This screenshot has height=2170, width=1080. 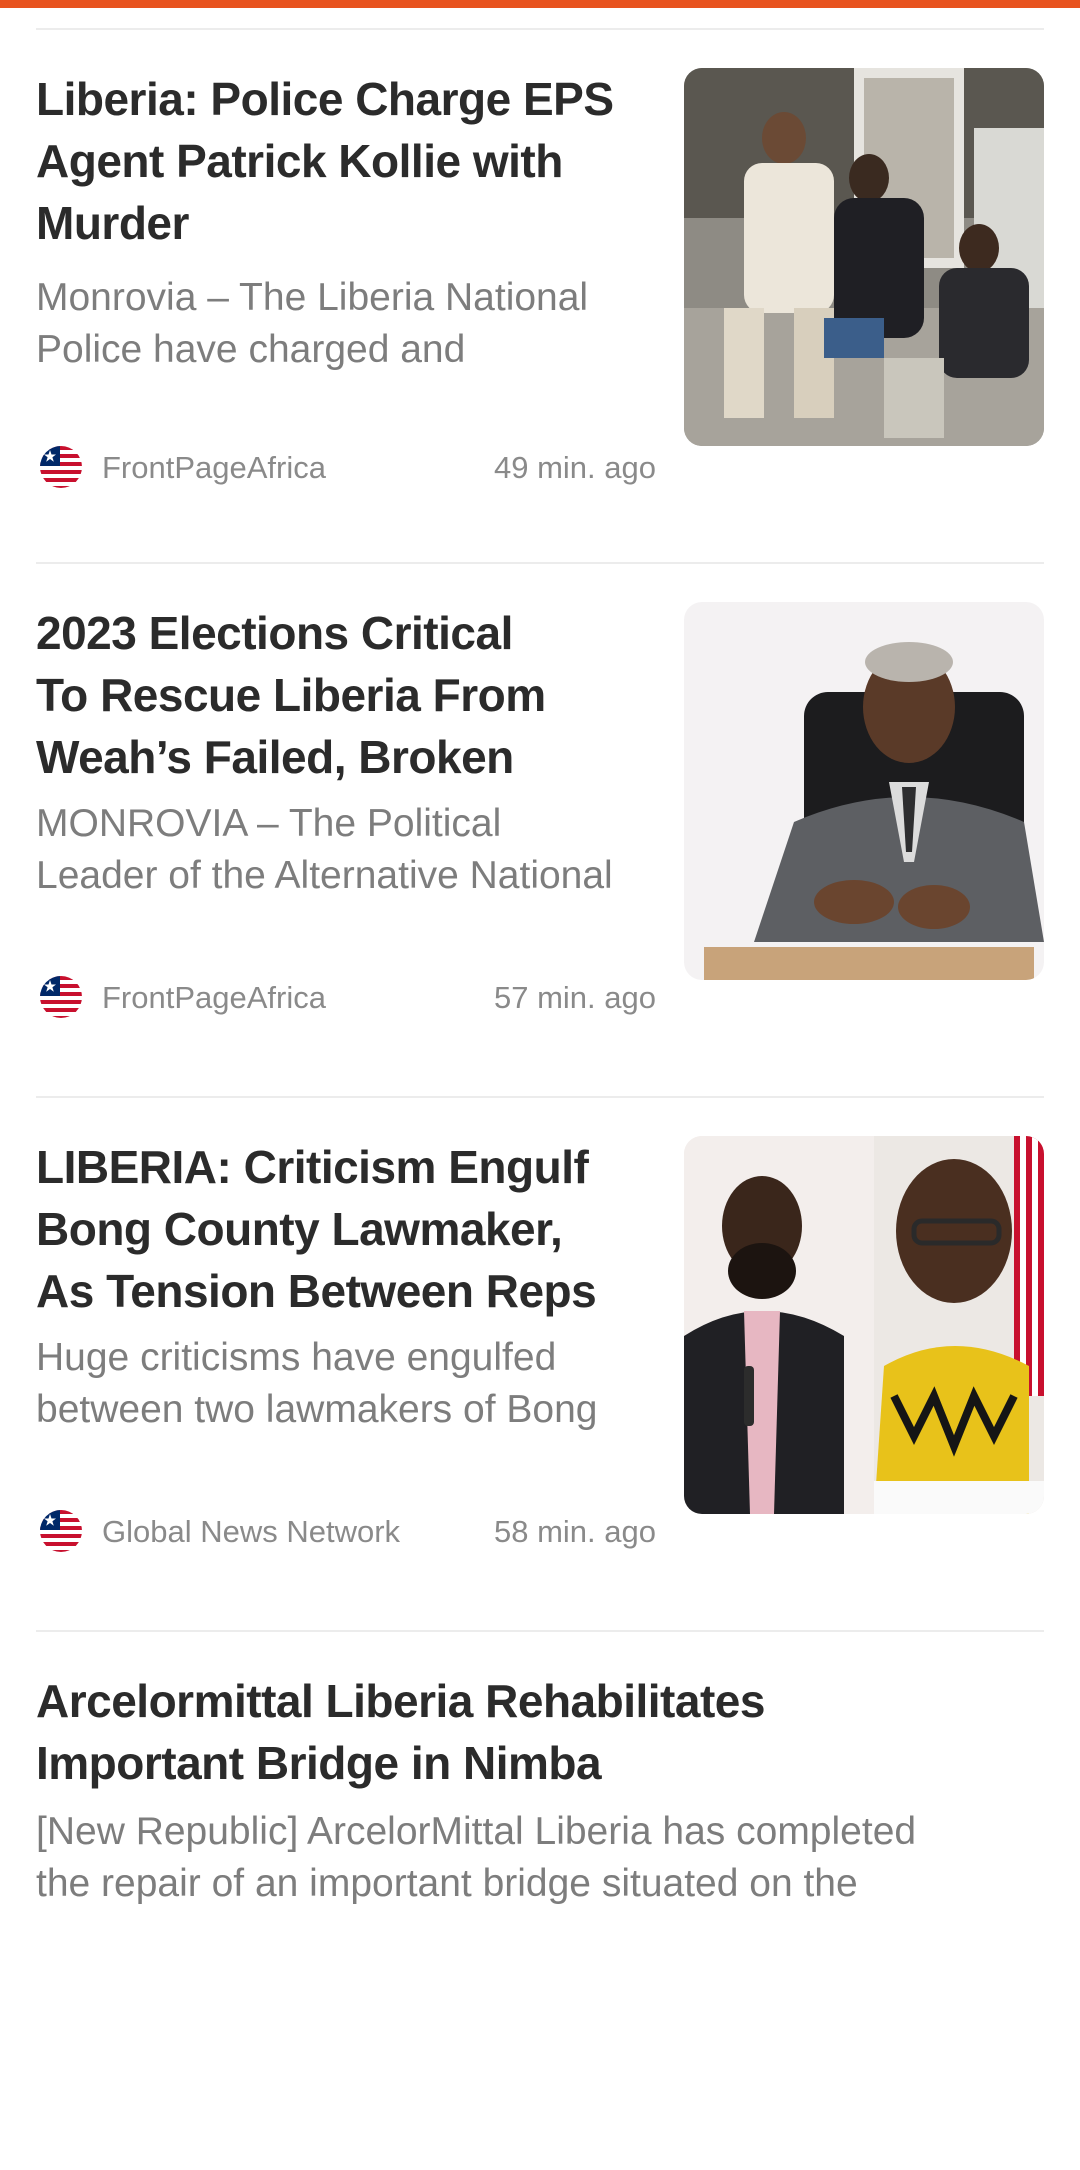 I want to click on article-timestamp: 58 min. ago, so click(x=575, y=1531).